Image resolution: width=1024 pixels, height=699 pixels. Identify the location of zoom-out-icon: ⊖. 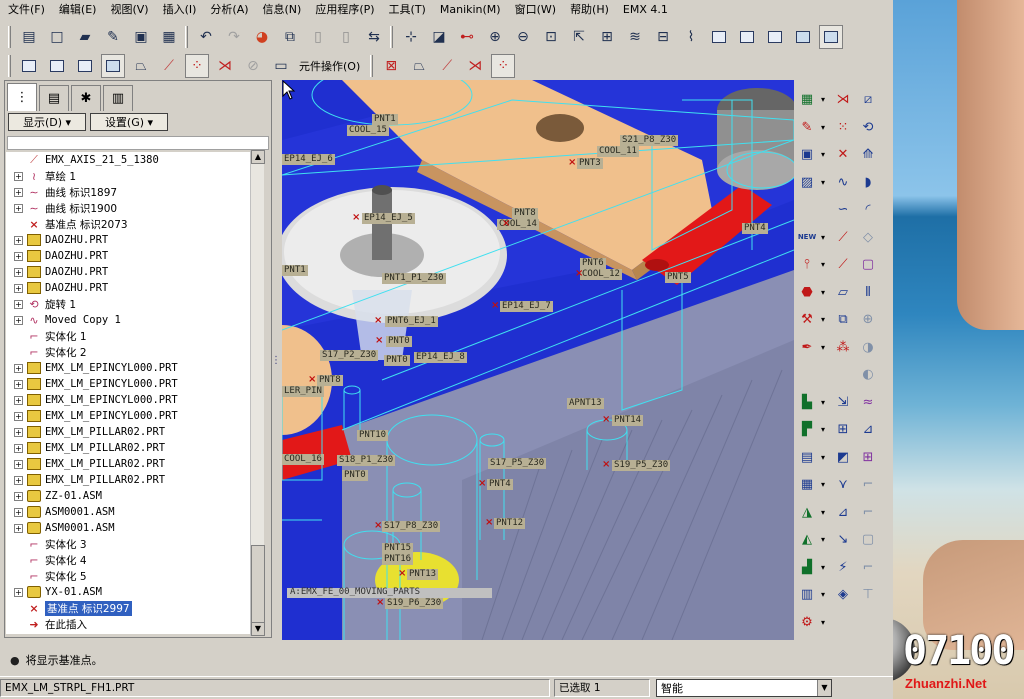
(523, 37).